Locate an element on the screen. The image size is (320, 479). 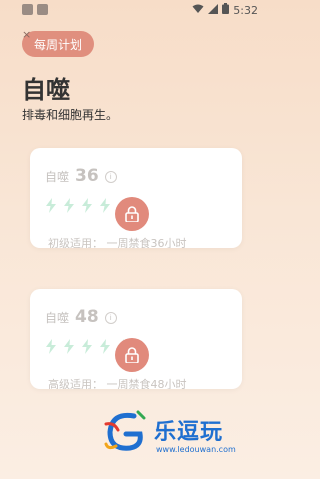
notification-icons is located at coordinates (35, 9).